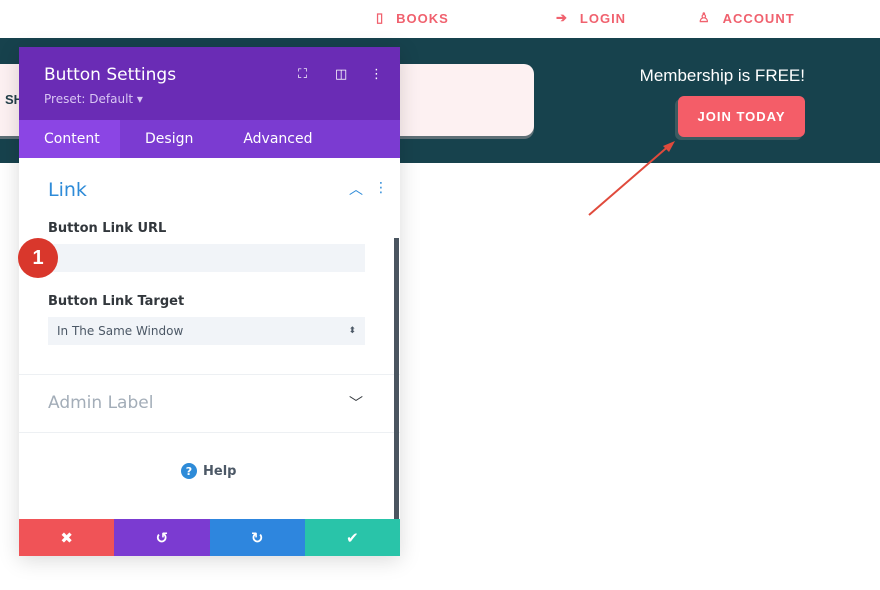  I want to click on admin-label-section: Admin Label, so click(100, 403).